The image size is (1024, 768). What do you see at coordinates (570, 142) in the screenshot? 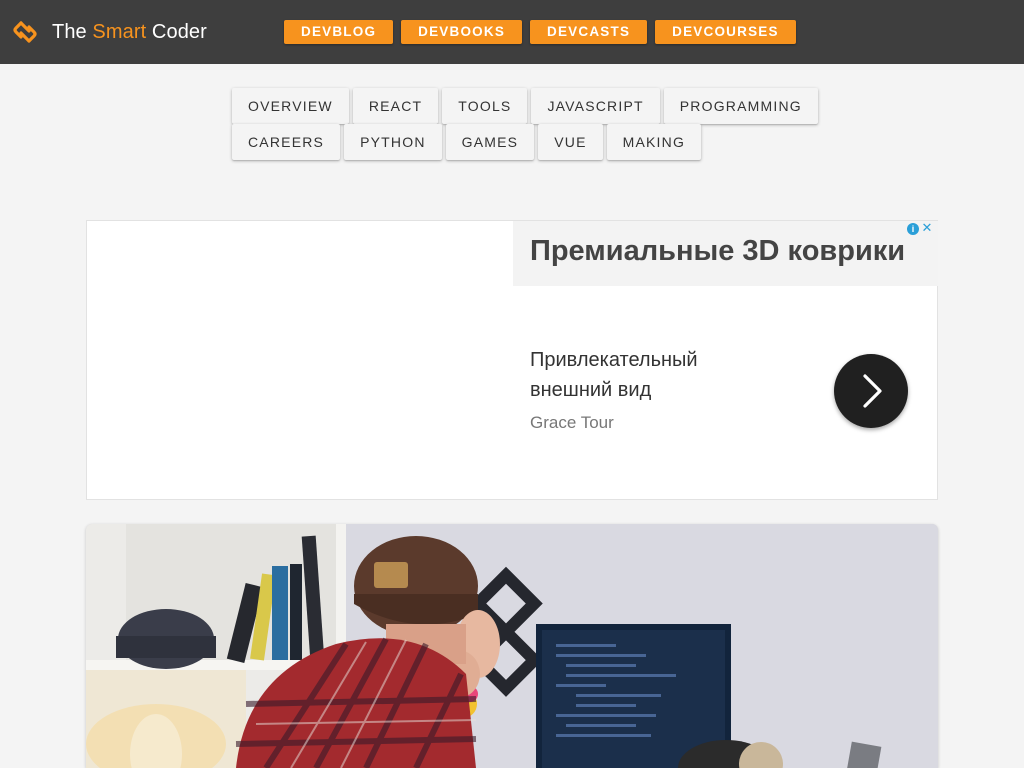
I see `category-vue: VUE` at bounding box center [570, 142].